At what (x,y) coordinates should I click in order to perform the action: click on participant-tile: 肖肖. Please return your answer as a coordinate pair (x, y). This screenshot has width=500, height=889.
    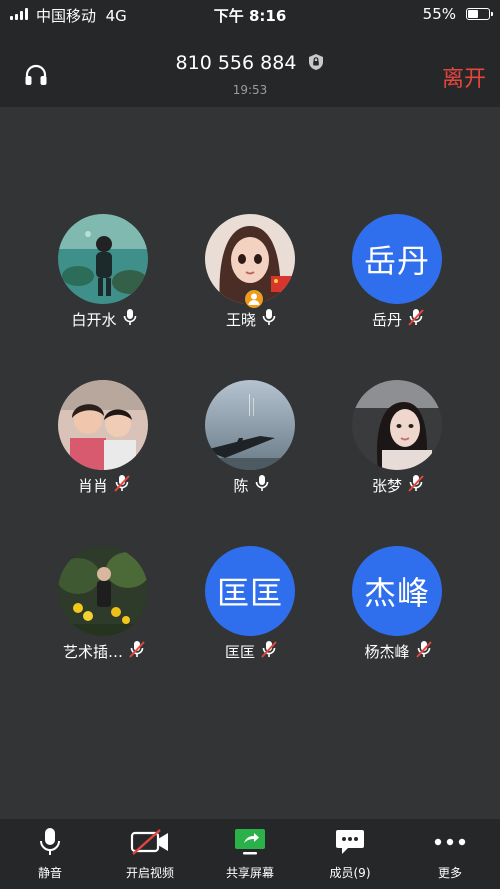
    Looking at the image, I should click on (104, 445).